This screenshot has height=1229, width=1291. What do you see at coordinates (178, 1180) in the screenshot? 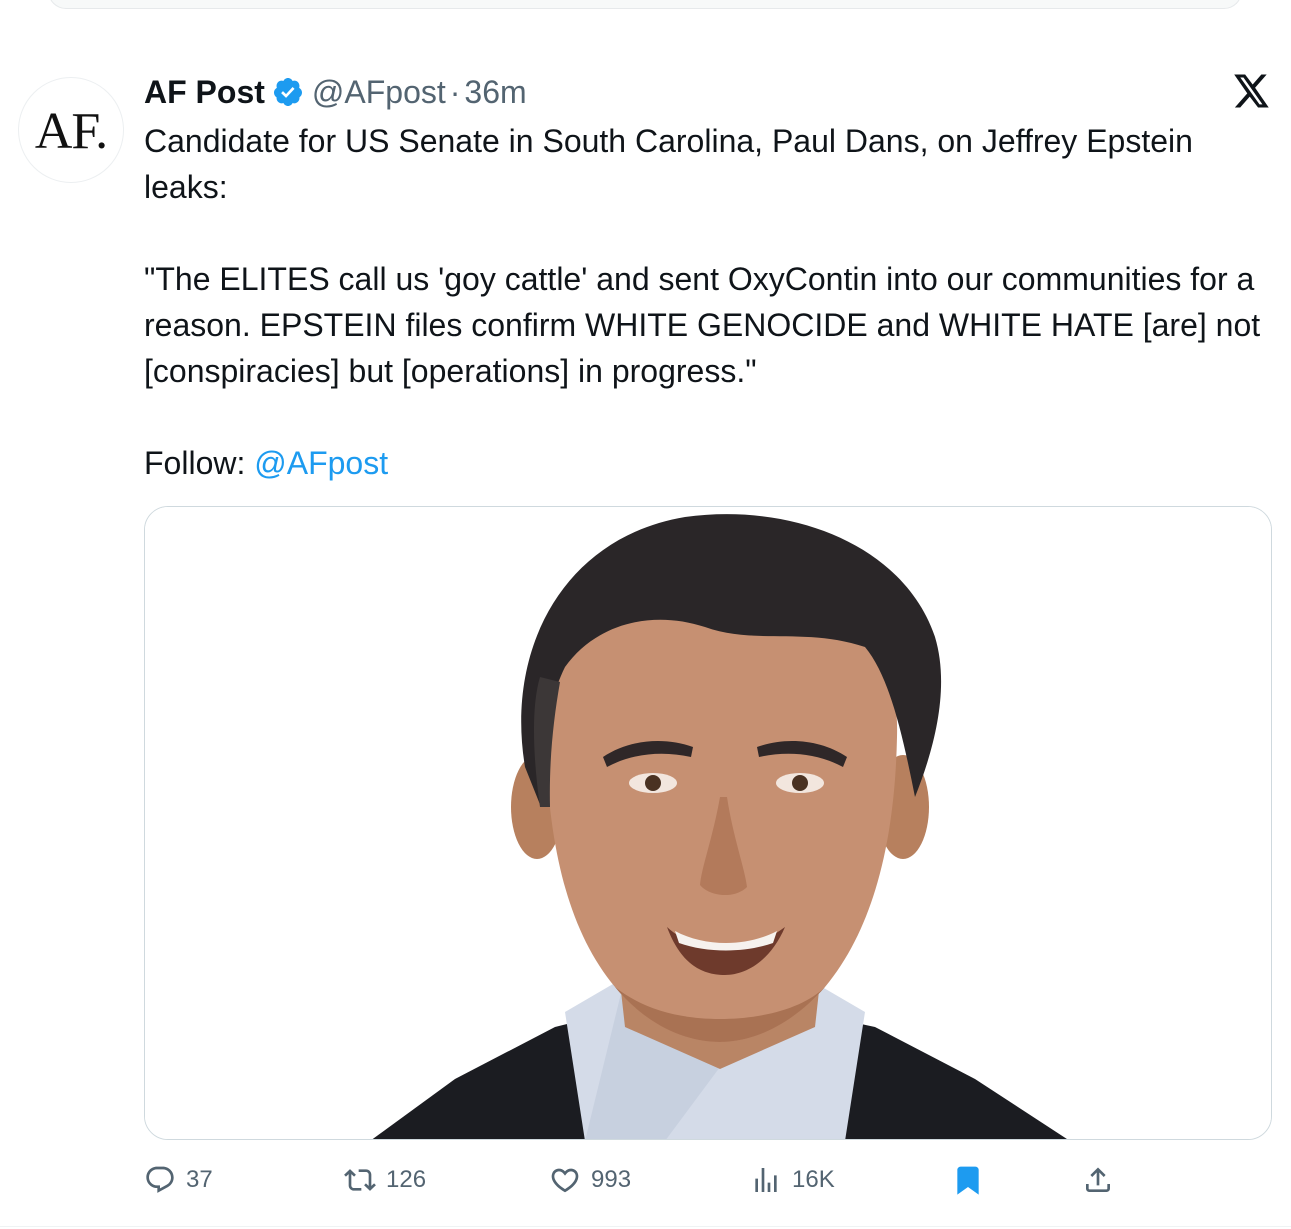
I see `reply-button: 37` at bounding box center [178, 1180].